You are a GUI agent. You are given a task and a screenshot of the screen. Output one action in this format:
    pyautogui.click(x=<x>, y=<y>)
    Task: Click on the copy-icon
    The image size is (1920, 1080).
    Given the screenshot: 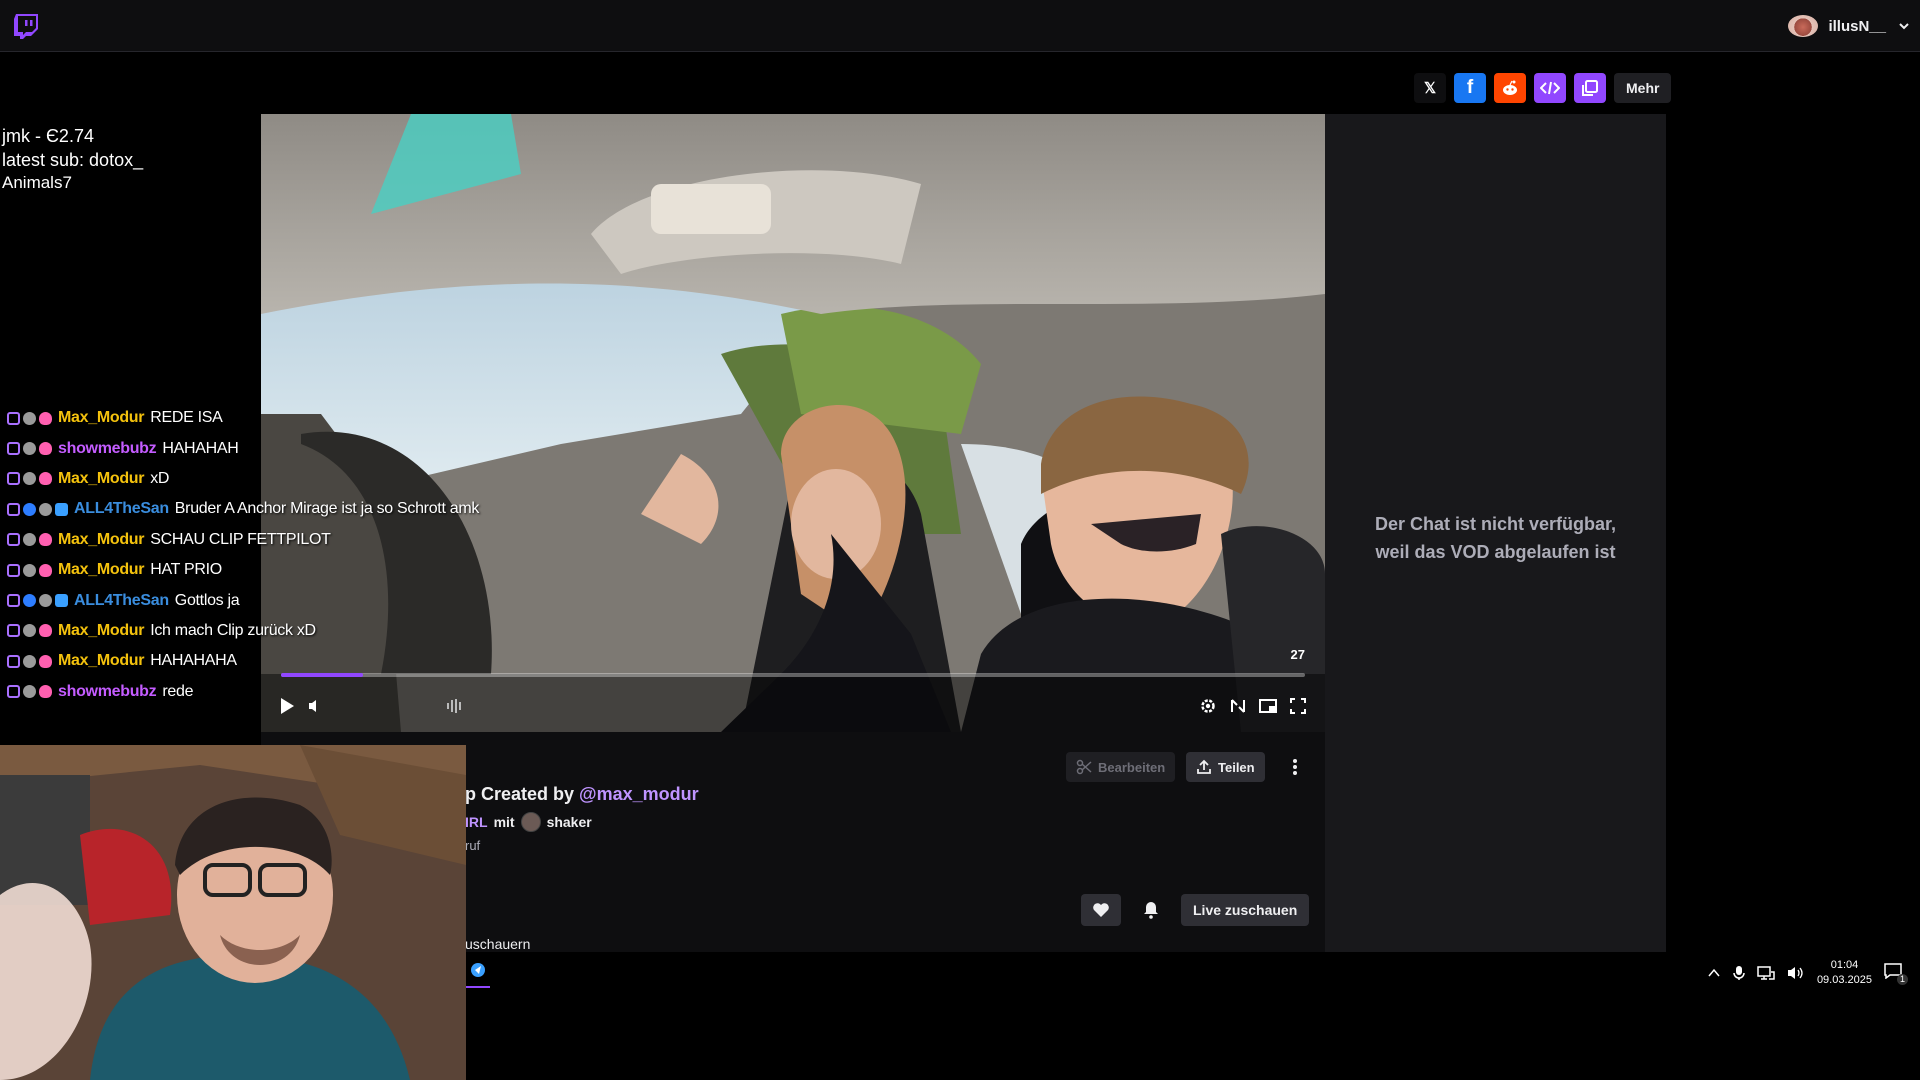 What is the action you would take?
    pyautogui.click(x=1590, y=88)
    